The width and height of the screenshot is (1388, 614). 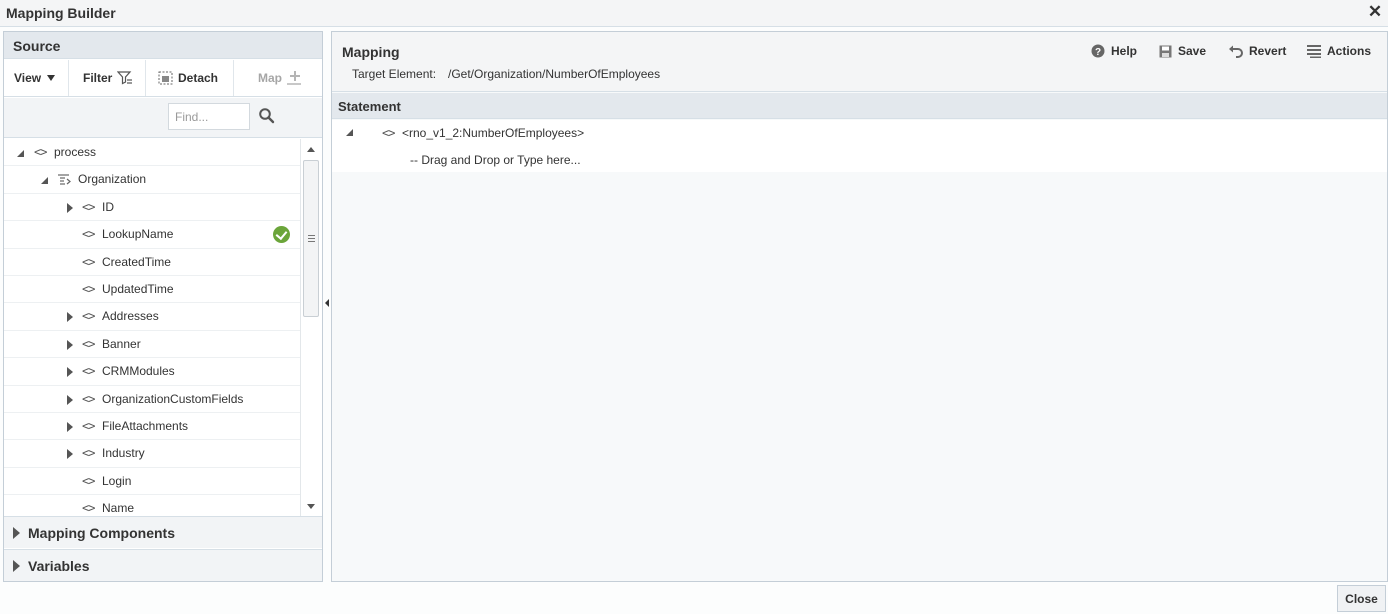 What do you see at coordinates (61, 13) in the screenshot?
I see `dialog-title: Mapping Builder` at bounding box center [61, 13].